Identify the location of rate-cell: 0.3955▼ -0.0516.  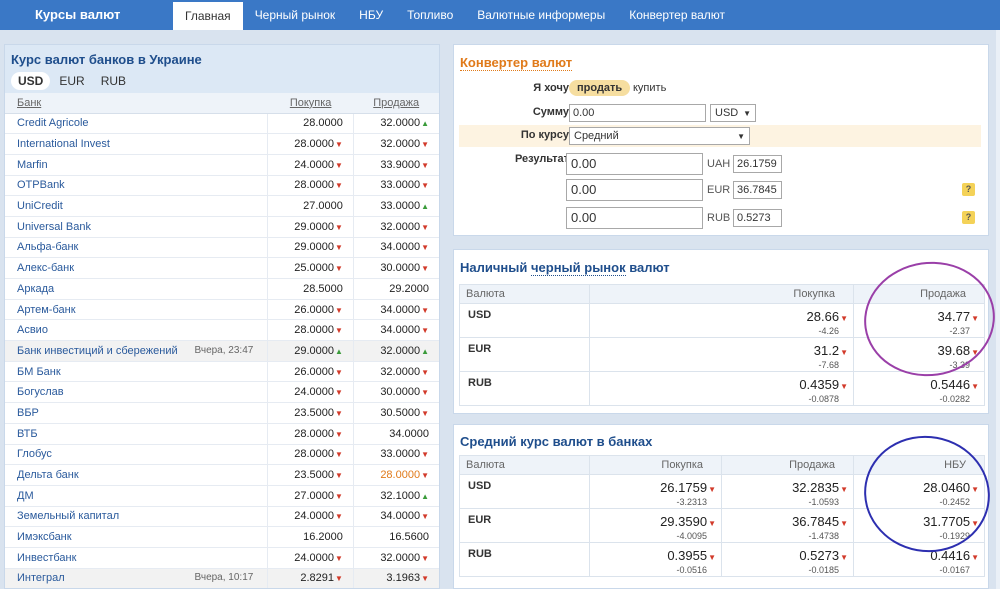
(655, 559).